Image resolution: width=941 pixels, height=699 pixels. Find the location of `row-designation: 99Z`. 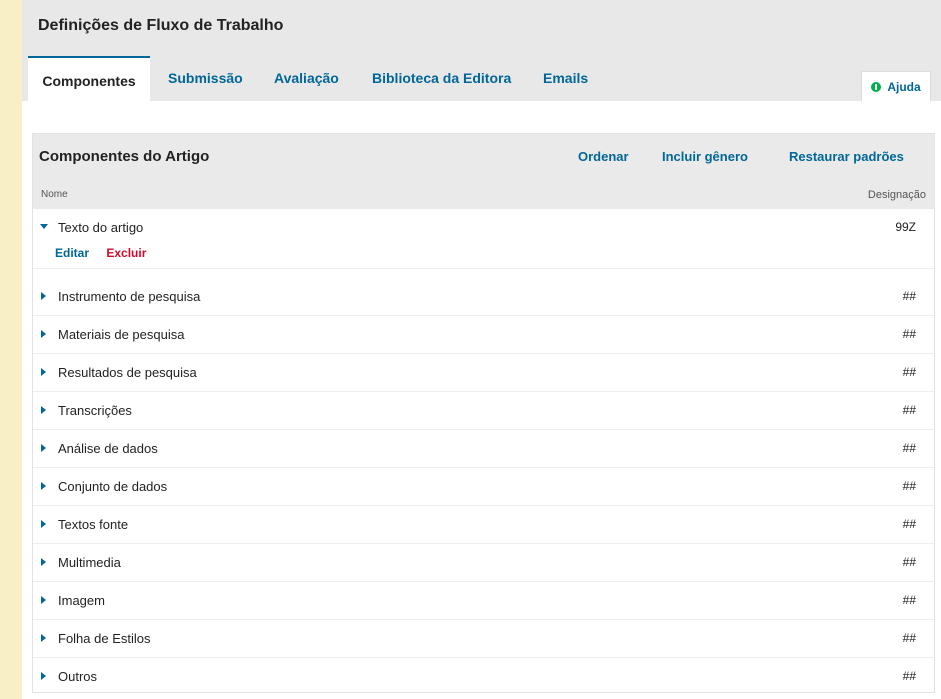

row-designation: 99Z is located at coordinates (905, 227).